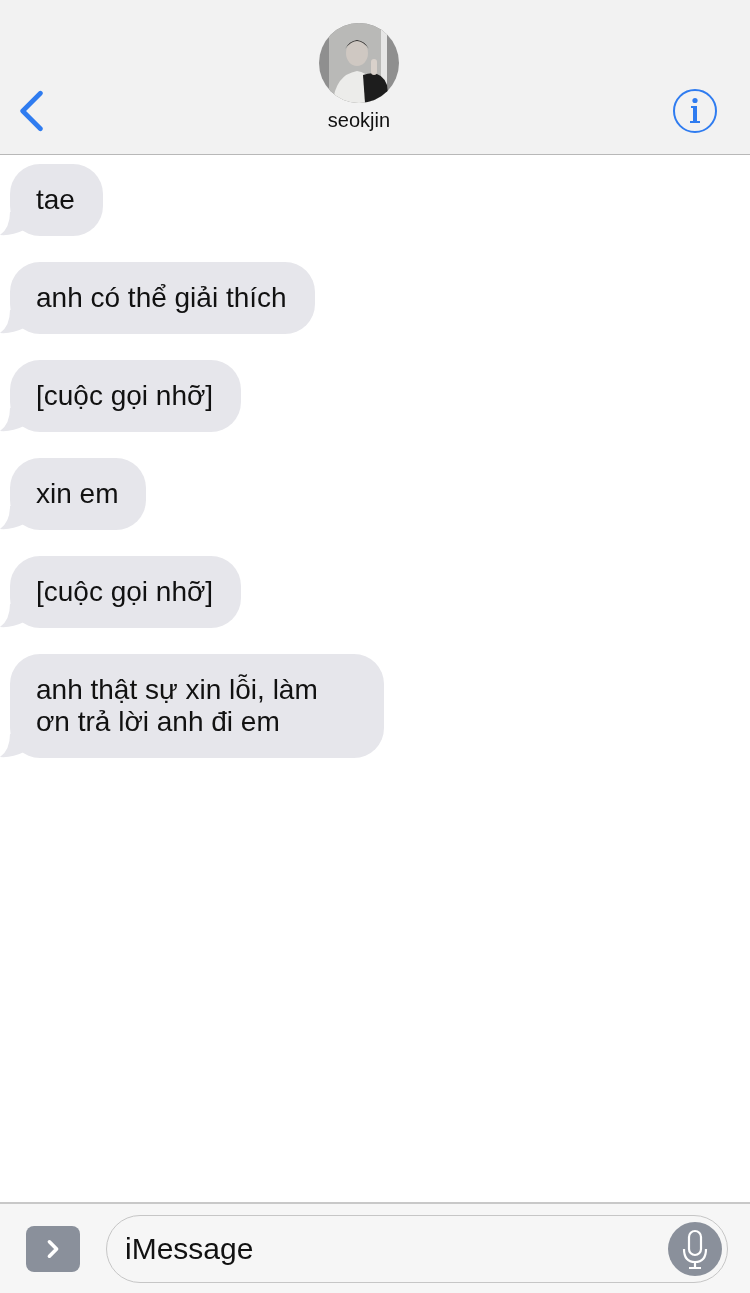 This screenshot has height=1293, width=750. What do you see at coordinates (417, 1248) in the screenshot?
I see `message-field: iMessage` at bounding box center [417, 1248].